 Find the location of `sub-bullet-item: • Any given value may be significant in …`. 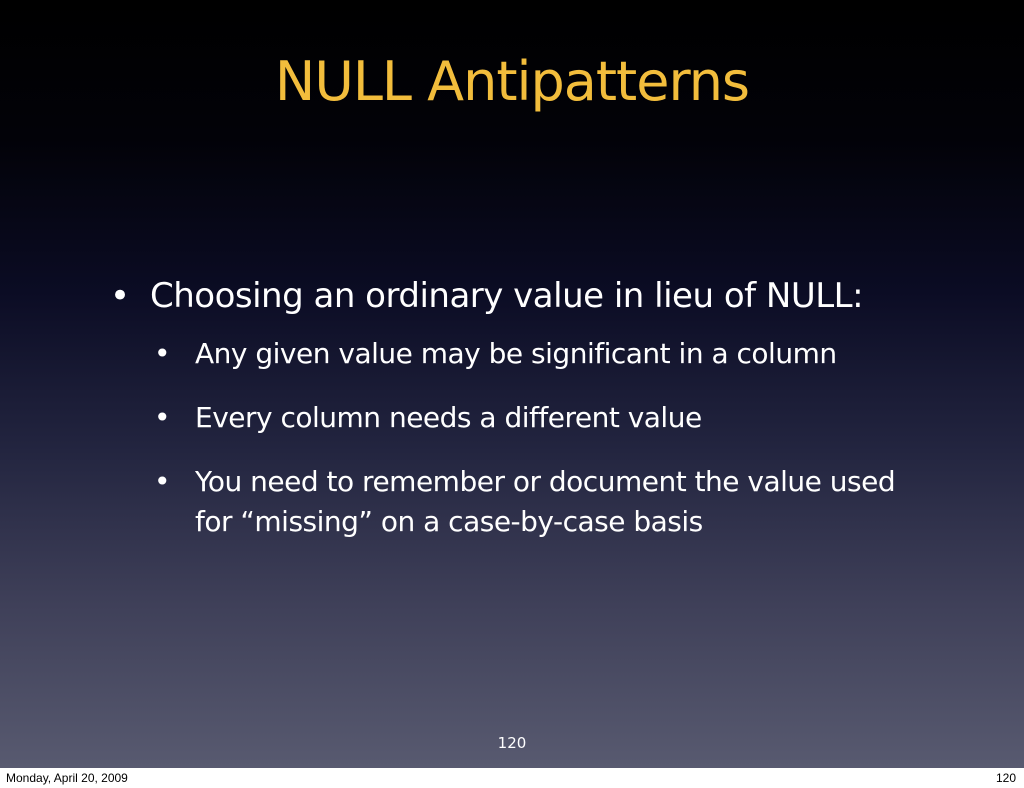

sub-bullet-item: • Any given value may be significant in … is located at coordinates (542, 354).